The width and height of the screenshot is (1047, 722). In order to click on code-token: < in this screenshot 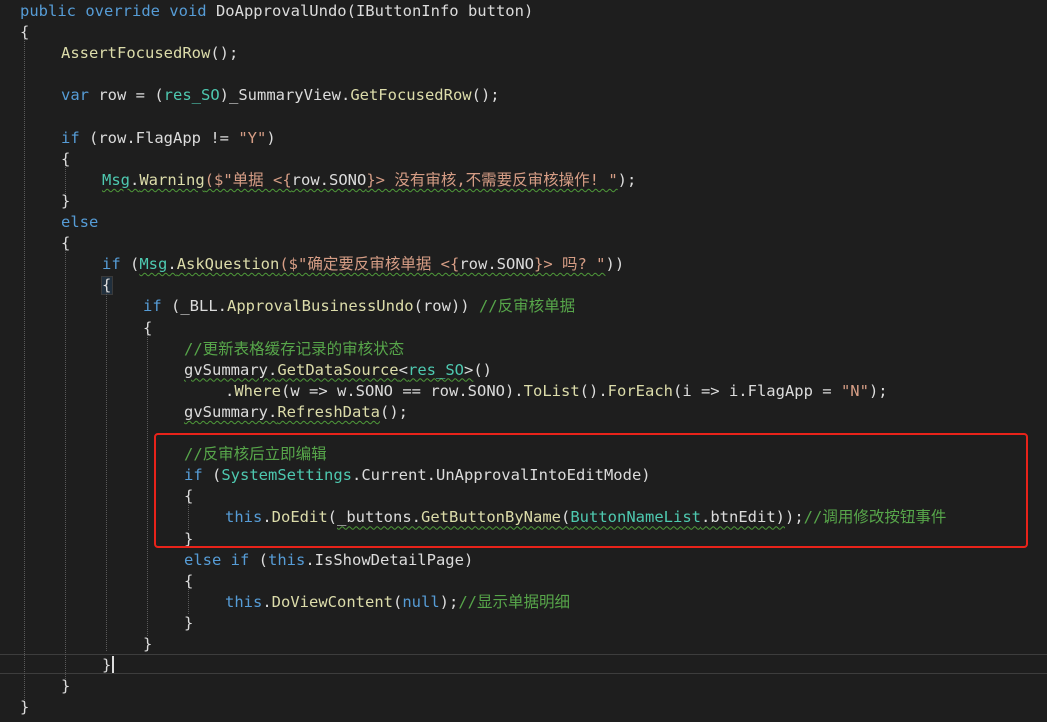, I will do `click(403, 369)`.